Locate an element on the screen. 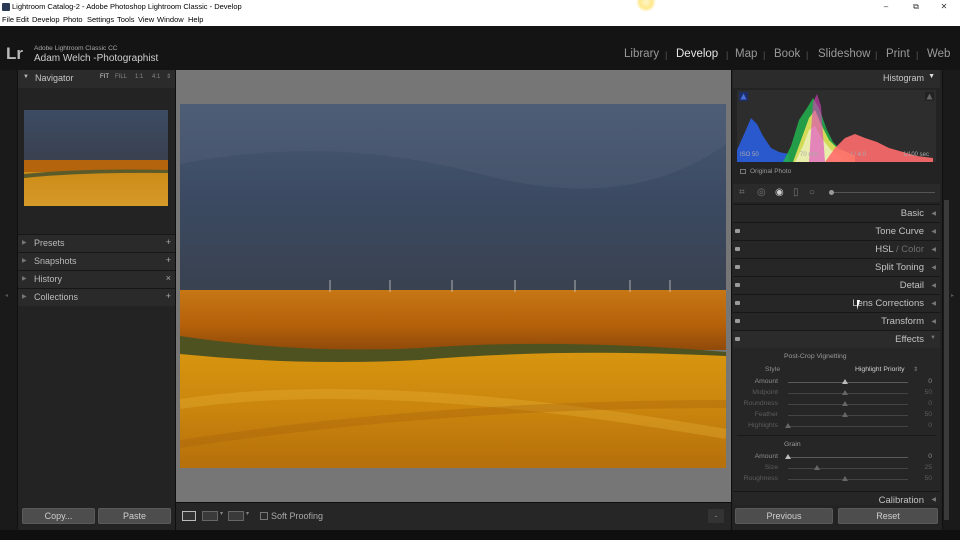  menu-edit: Edit is located at coordinates (22, 19).